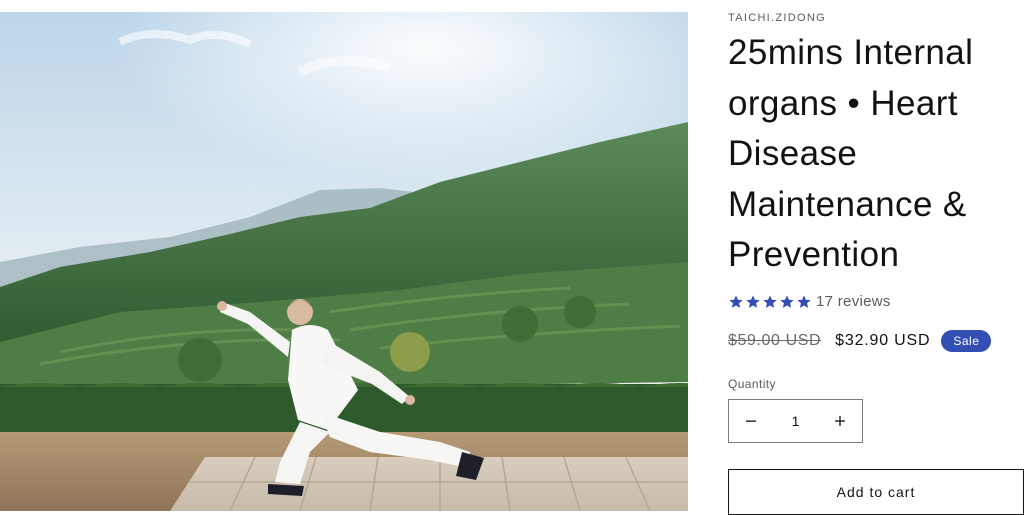  Describe the element at coordinates (883, 340) in the screenshot. I see `sale-price: $32.90 USD` at that location.